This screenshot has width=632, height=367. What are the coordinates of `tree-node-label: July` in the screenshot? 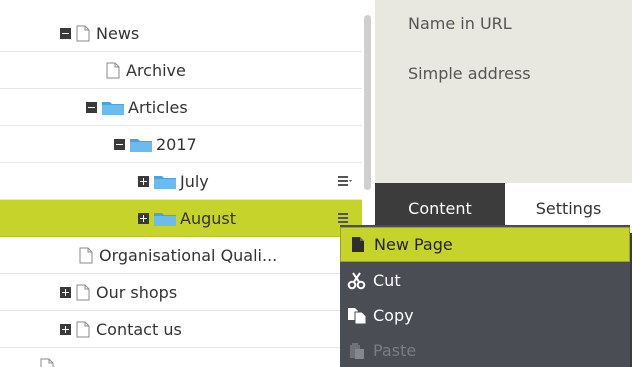 It's located at (194, 181).